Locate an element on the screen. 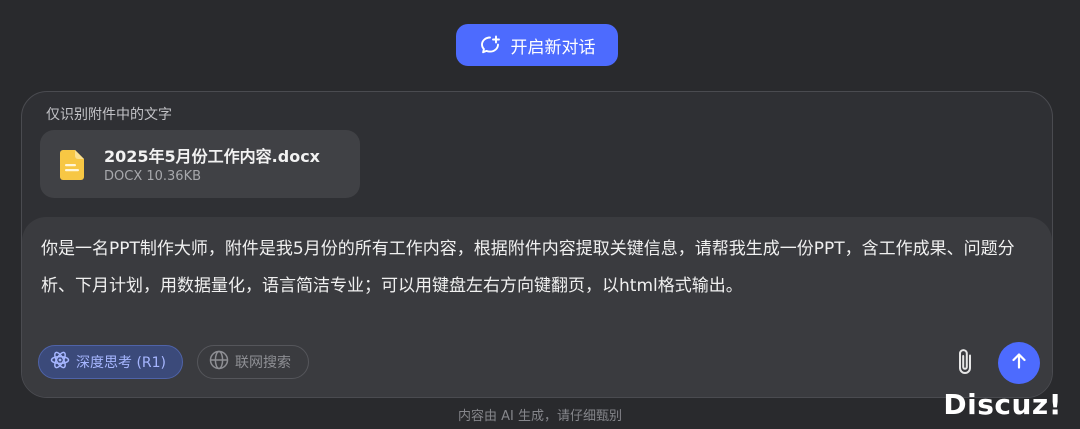 The height and width of the screenshot is (429, 1080). web-search-toggle: 联网搜索 is located at coordinates (253, 362).